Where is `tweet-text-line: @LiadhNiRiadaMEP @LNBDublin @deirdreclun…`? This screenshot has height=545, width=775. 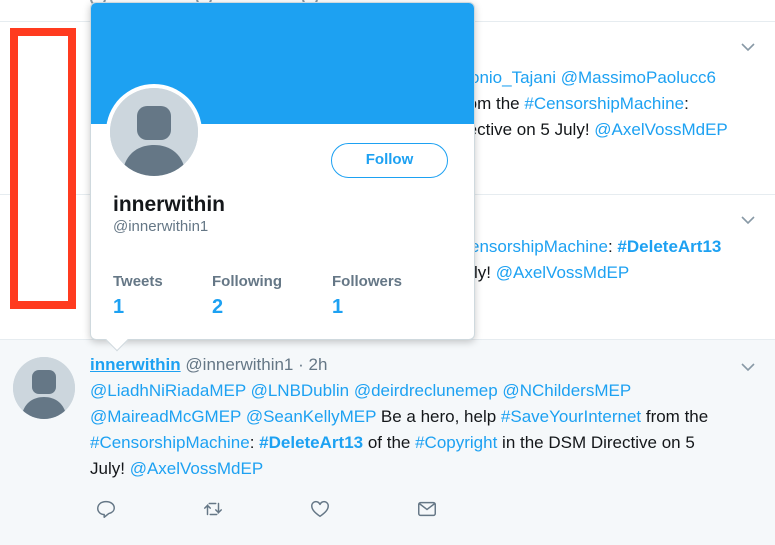
tweet-text-line: @LiadhNiRiadaMEP @LNBDublin @deirdreclun… is located at coordinates (360, 391).